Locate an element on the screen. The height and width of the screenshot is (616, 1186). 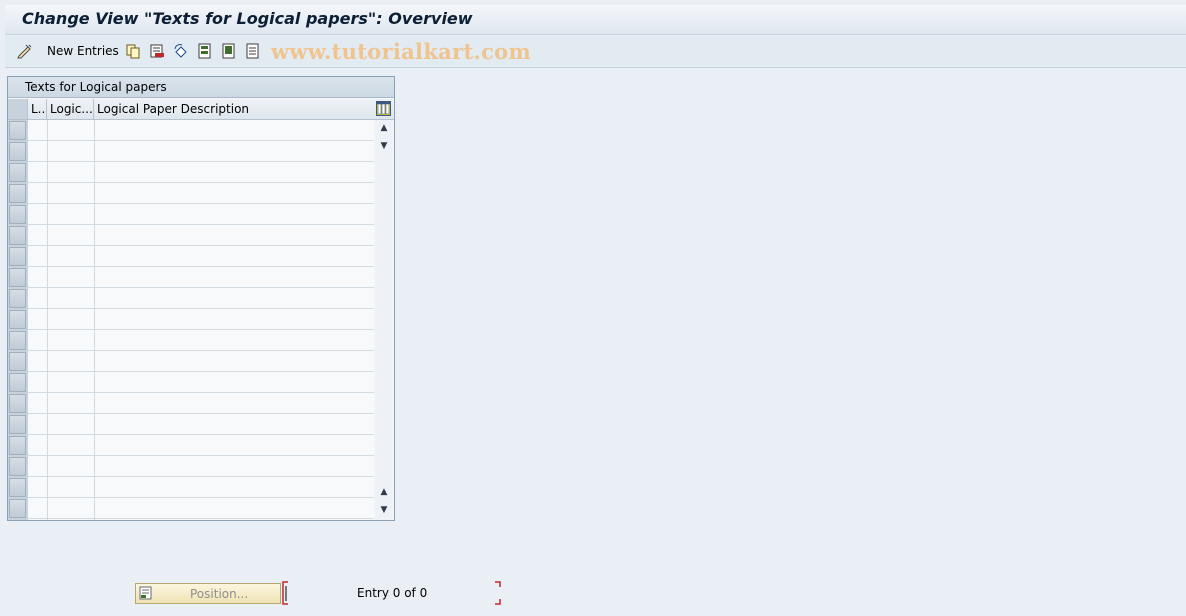
select-all-icon is located at coordinates (205, 51).